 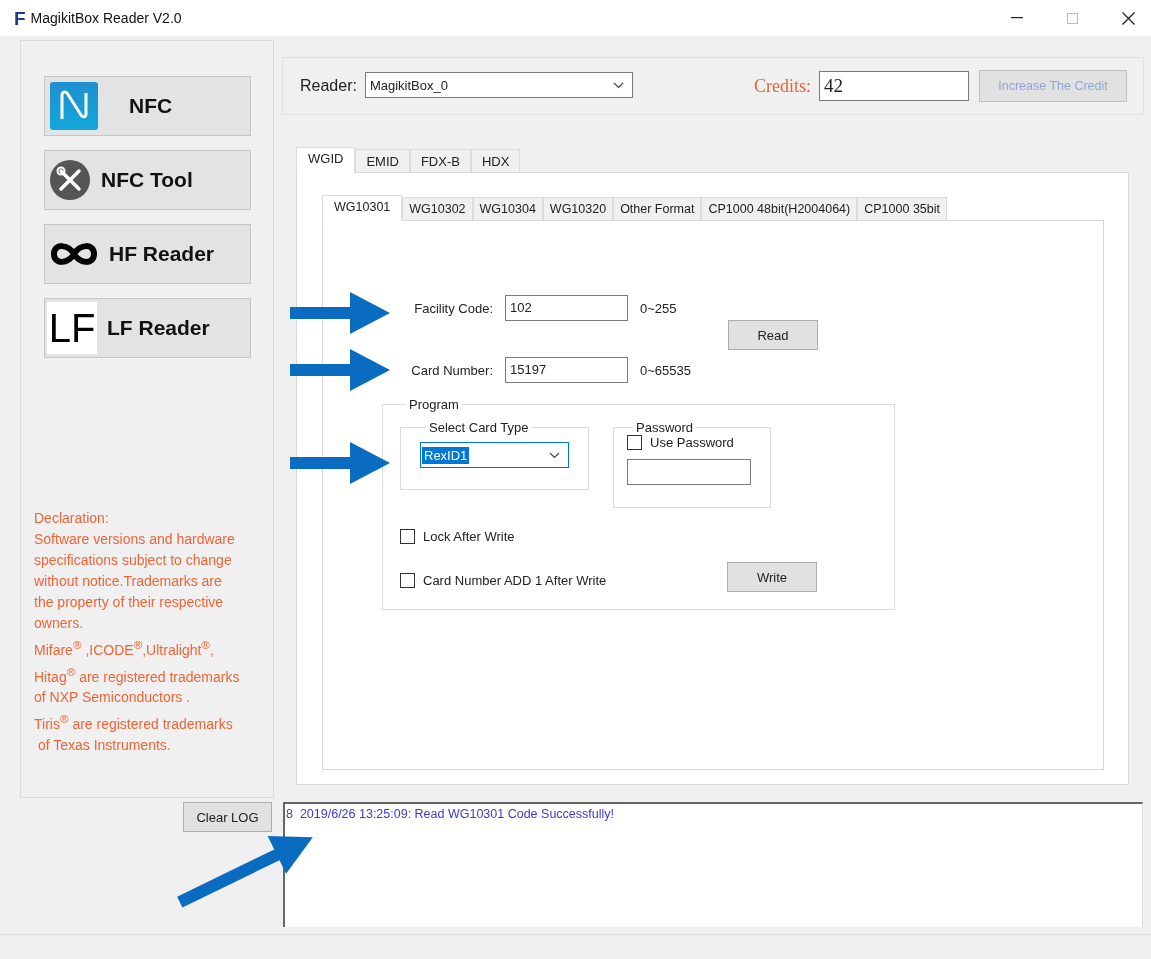 I want to click on range-hint: 0~65535, so click(x=666, y=370).